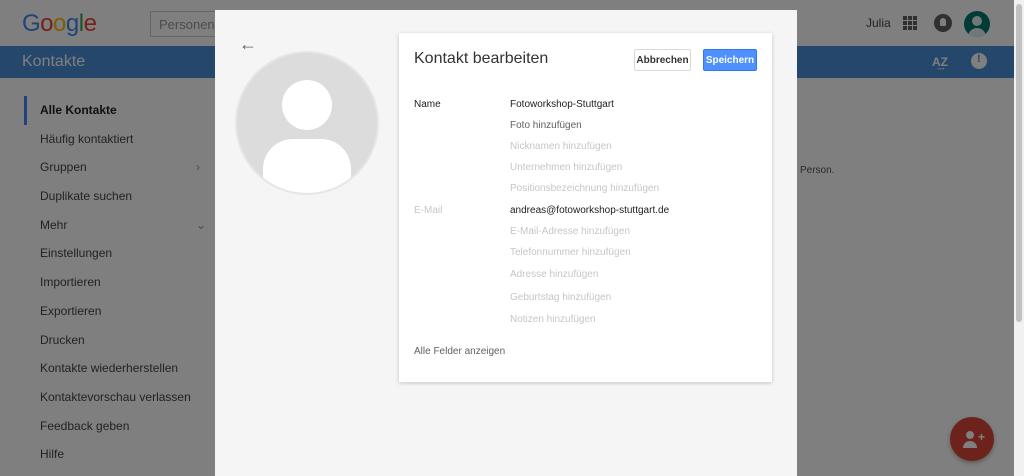 The image size is (1024, 476). I want to click on phone-field: Telefonnummer hinzufügen, so click(570, 252).